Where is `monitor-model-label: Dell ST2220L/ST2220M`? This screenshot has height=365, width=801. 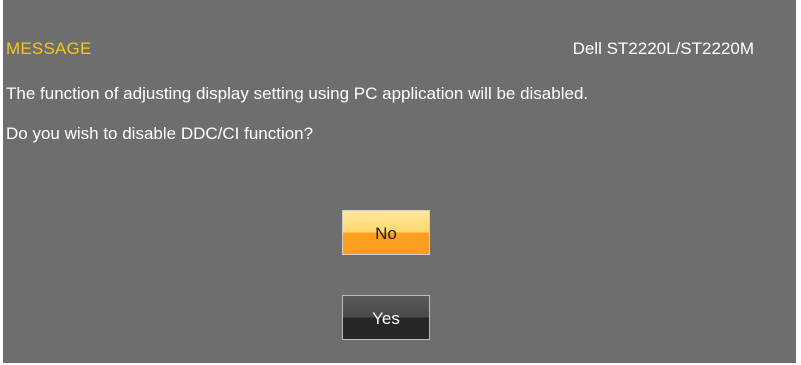
monitor-model-label: Dell ST2220L/ST2220M is located at coordinates (663, 48).